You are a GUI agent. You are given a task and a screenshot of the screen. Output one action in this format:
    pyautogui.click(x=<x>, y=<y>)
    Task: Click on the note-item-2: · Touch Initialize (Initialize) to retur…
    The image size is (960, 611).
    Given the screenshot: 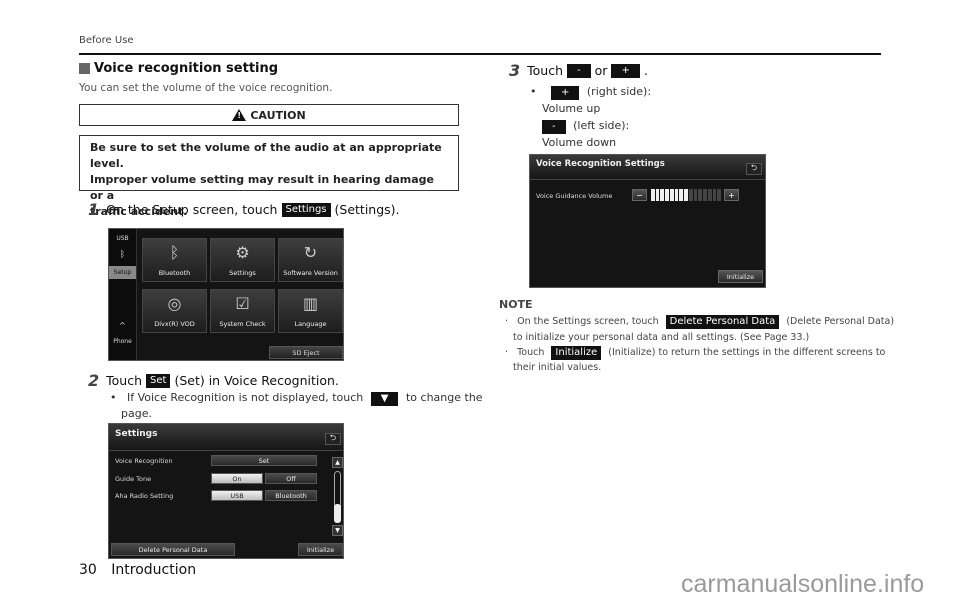 What is the action you would take?
    pyautogui.click(x=695, y=353)
    